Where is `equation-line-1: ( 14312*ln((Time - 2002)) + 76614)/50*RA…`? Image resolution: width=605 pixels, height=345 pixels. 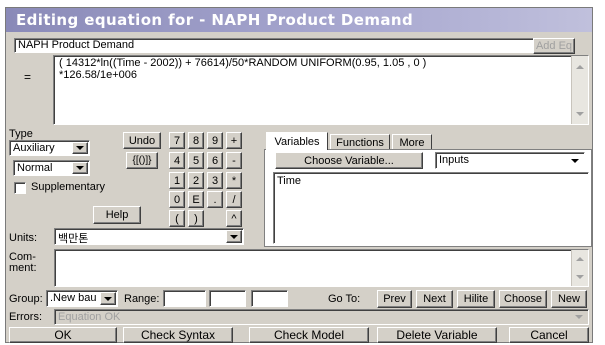 equation-line-1: ( 14312*ln((Time - 2002)) + 76614)/50*RA… is located at coordinates (243, 63).